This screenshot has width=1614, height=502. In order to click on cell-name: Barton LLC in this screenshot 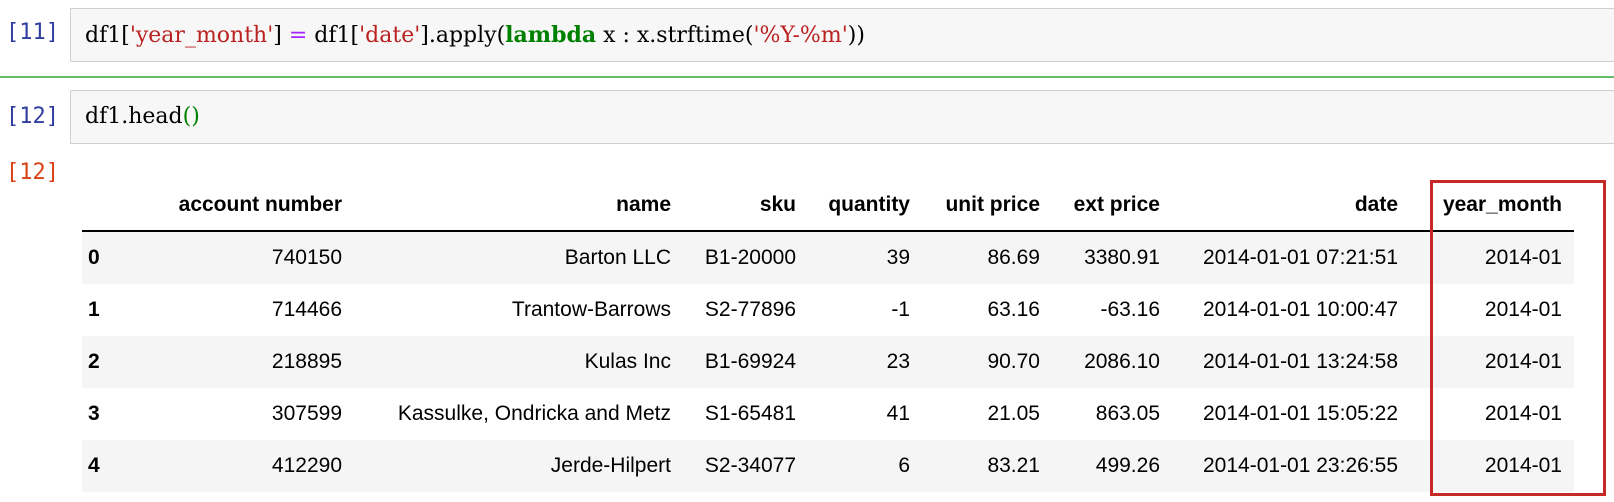, I will do `click(518, 257)`.